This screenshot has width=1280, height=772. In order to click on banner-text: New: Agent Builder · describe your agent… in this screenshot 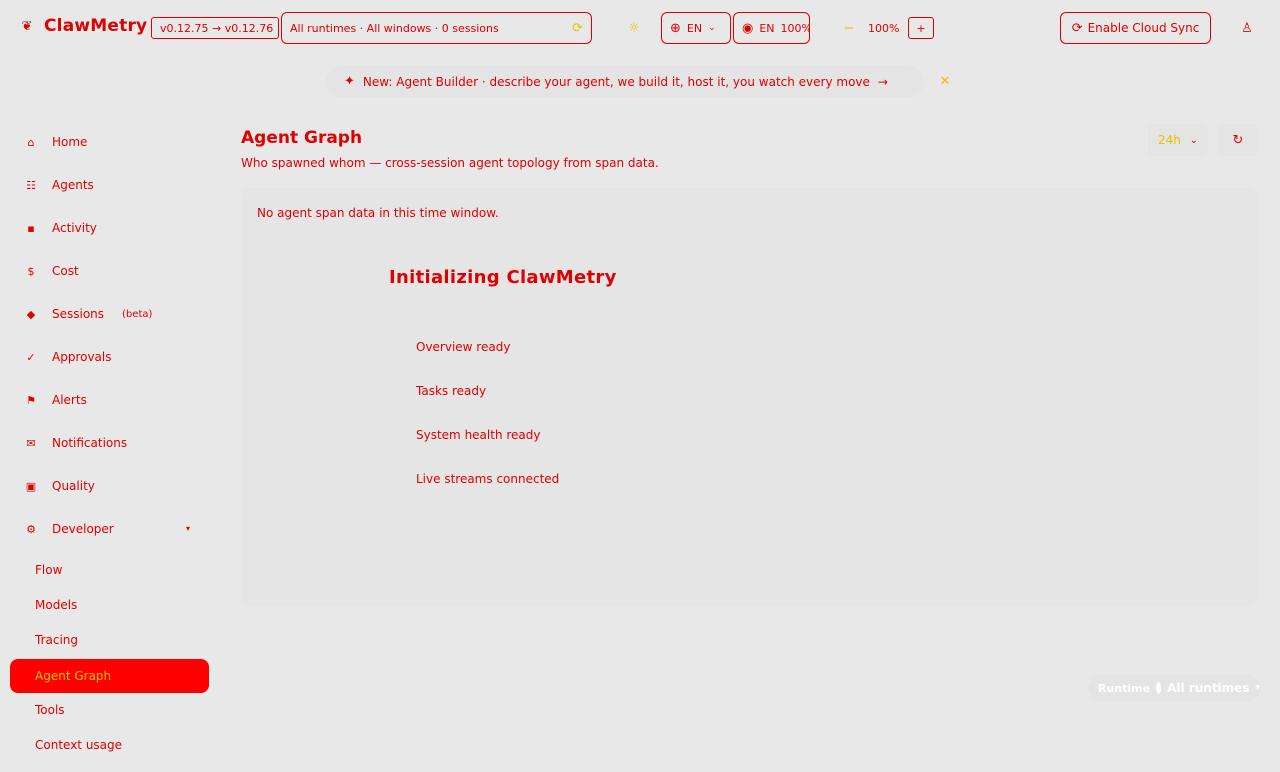, I will do `click(616, 81)`.